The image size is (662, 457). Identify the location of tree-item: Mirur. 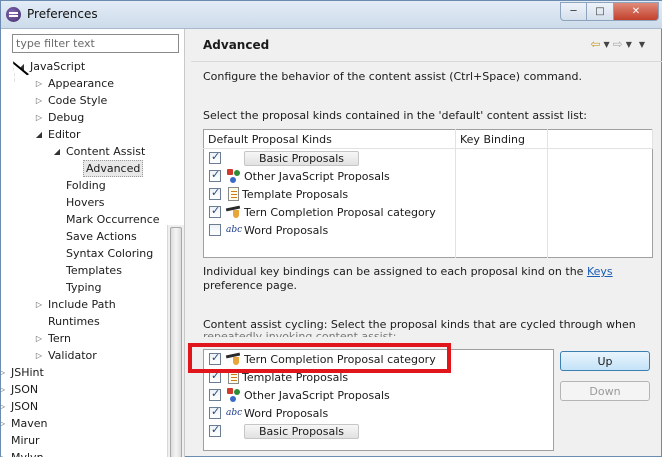
(84, 440).